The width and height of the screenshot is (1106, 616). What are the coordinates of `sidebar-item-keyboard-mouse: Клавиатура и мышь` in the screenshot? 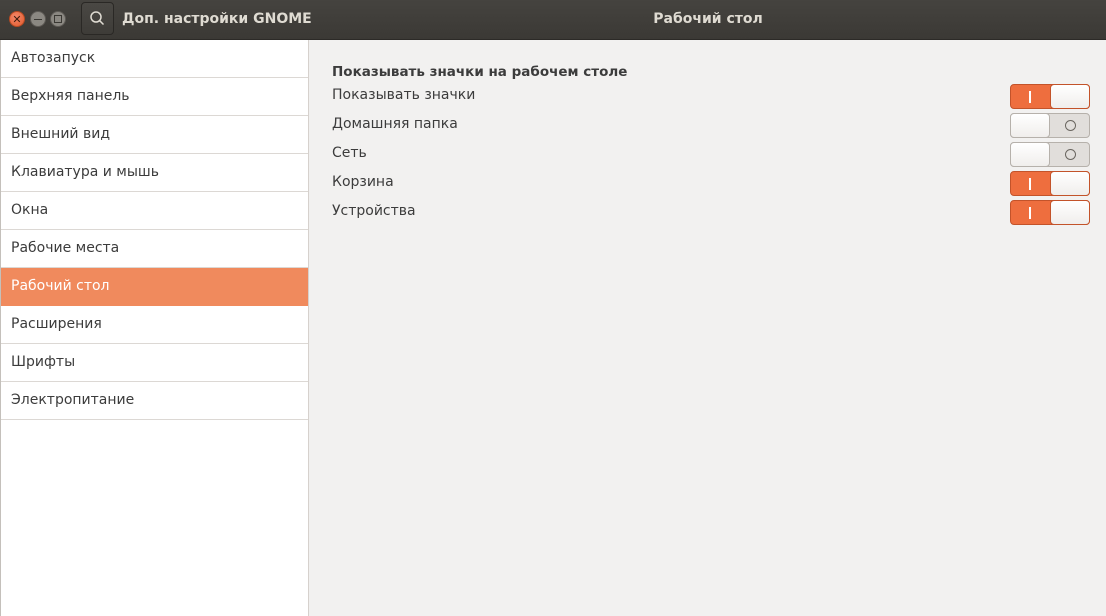 It's located at (154, 173).